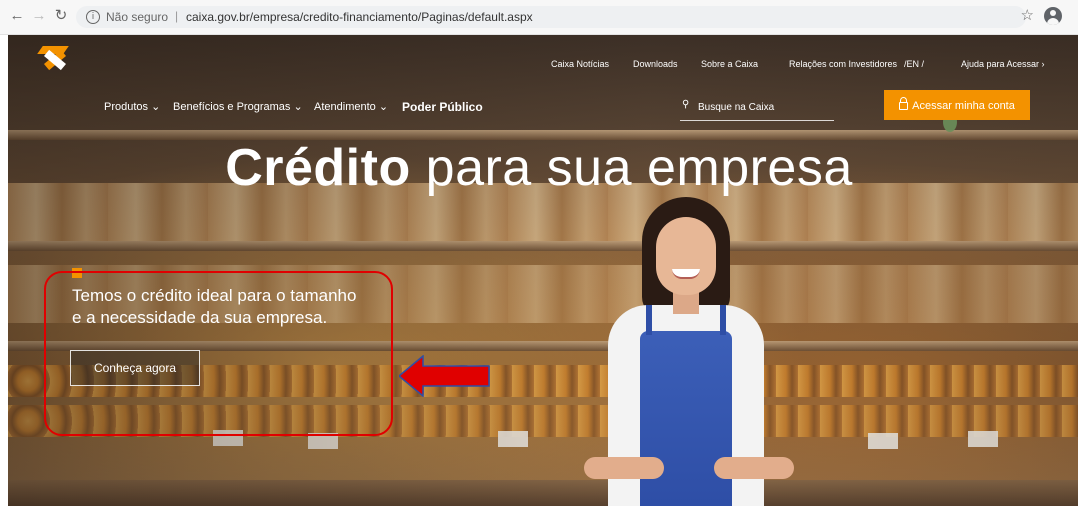 The height and width of the screenshot is (506, 1078). What do you see at coordinates (765, 107) in the screenshot?
I see `search-input` at bounding box center [765, 107].